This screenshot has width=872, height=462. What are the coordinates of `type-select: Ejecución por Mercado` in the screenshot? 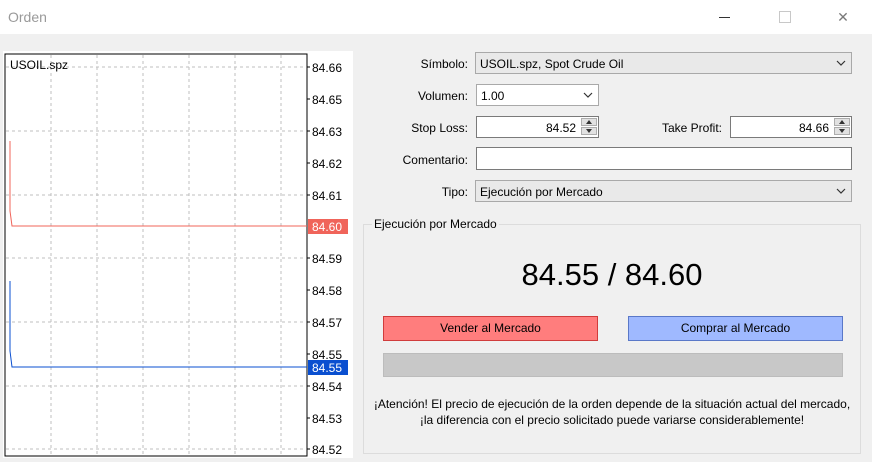 It's located at (663, 191).